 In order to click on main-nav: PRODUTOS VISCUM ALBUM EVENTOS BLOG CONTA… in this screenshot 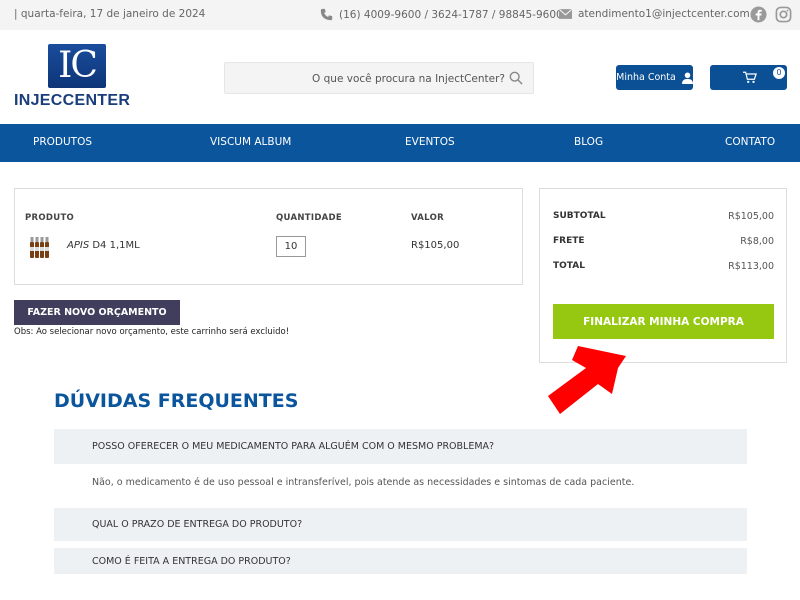, I will do `click(400, 143)`.